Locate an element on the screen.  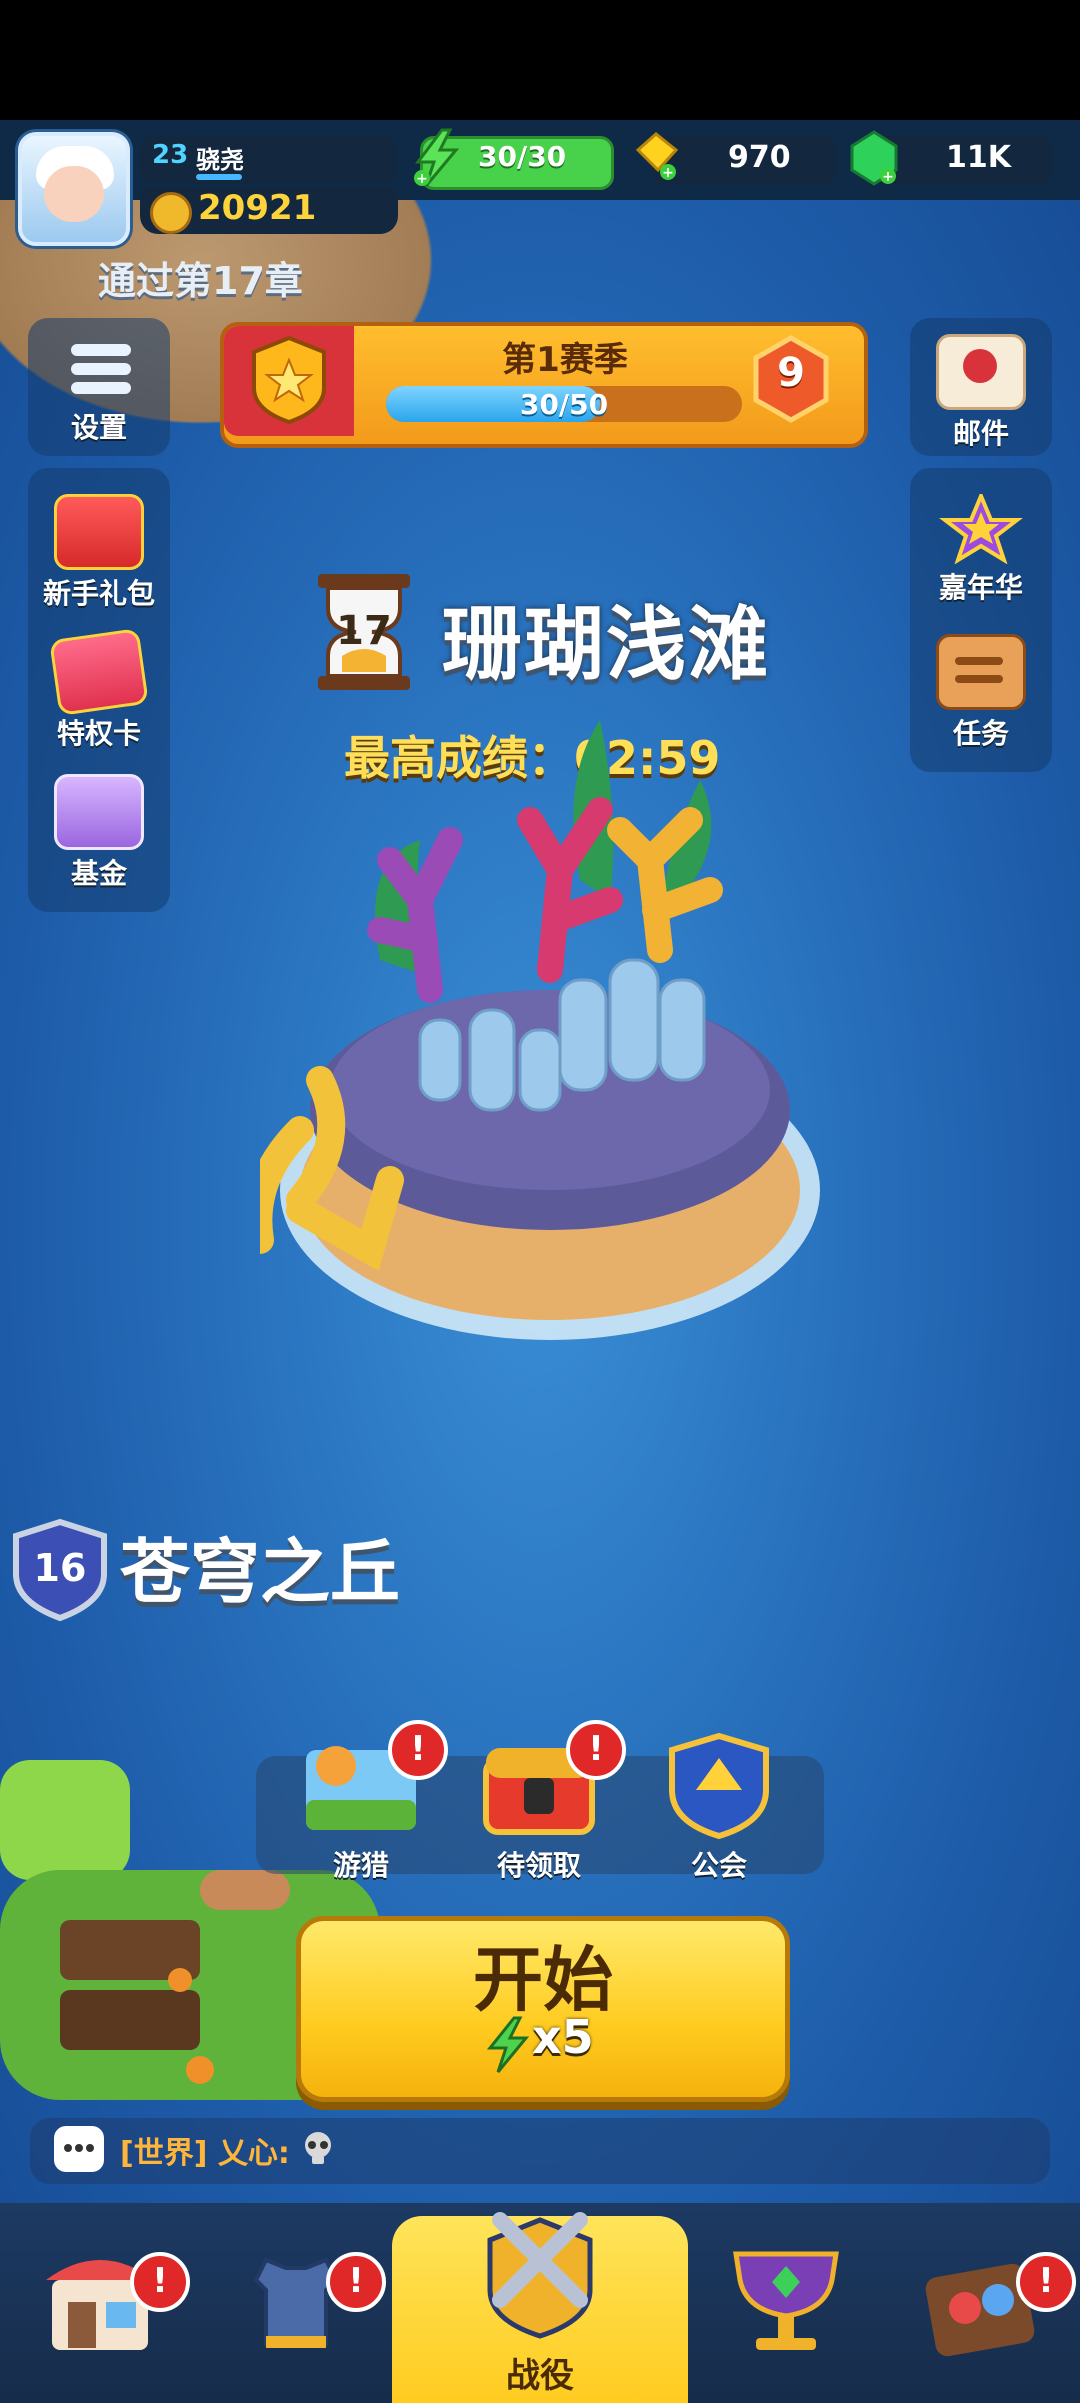
gem-value: 11K is located at coordinates (978, 157).